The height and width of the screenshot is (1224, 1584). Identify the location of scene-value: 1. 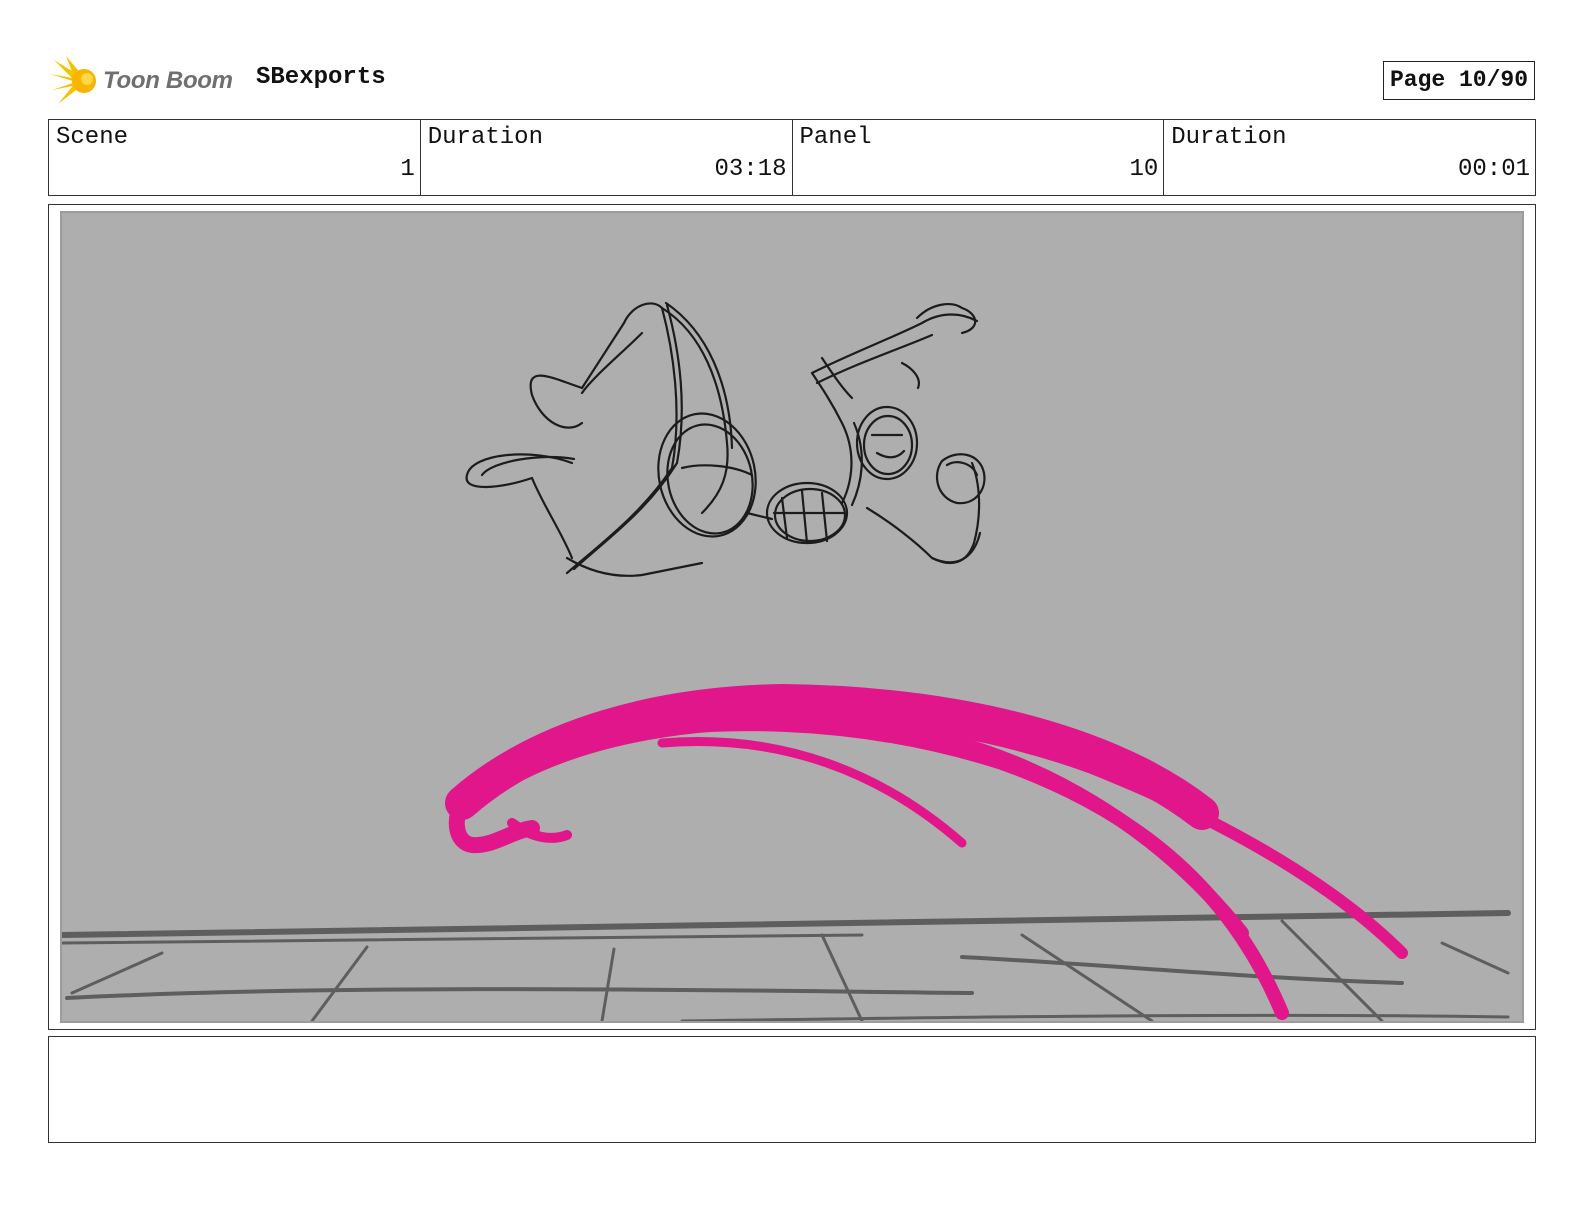
(407, 169).